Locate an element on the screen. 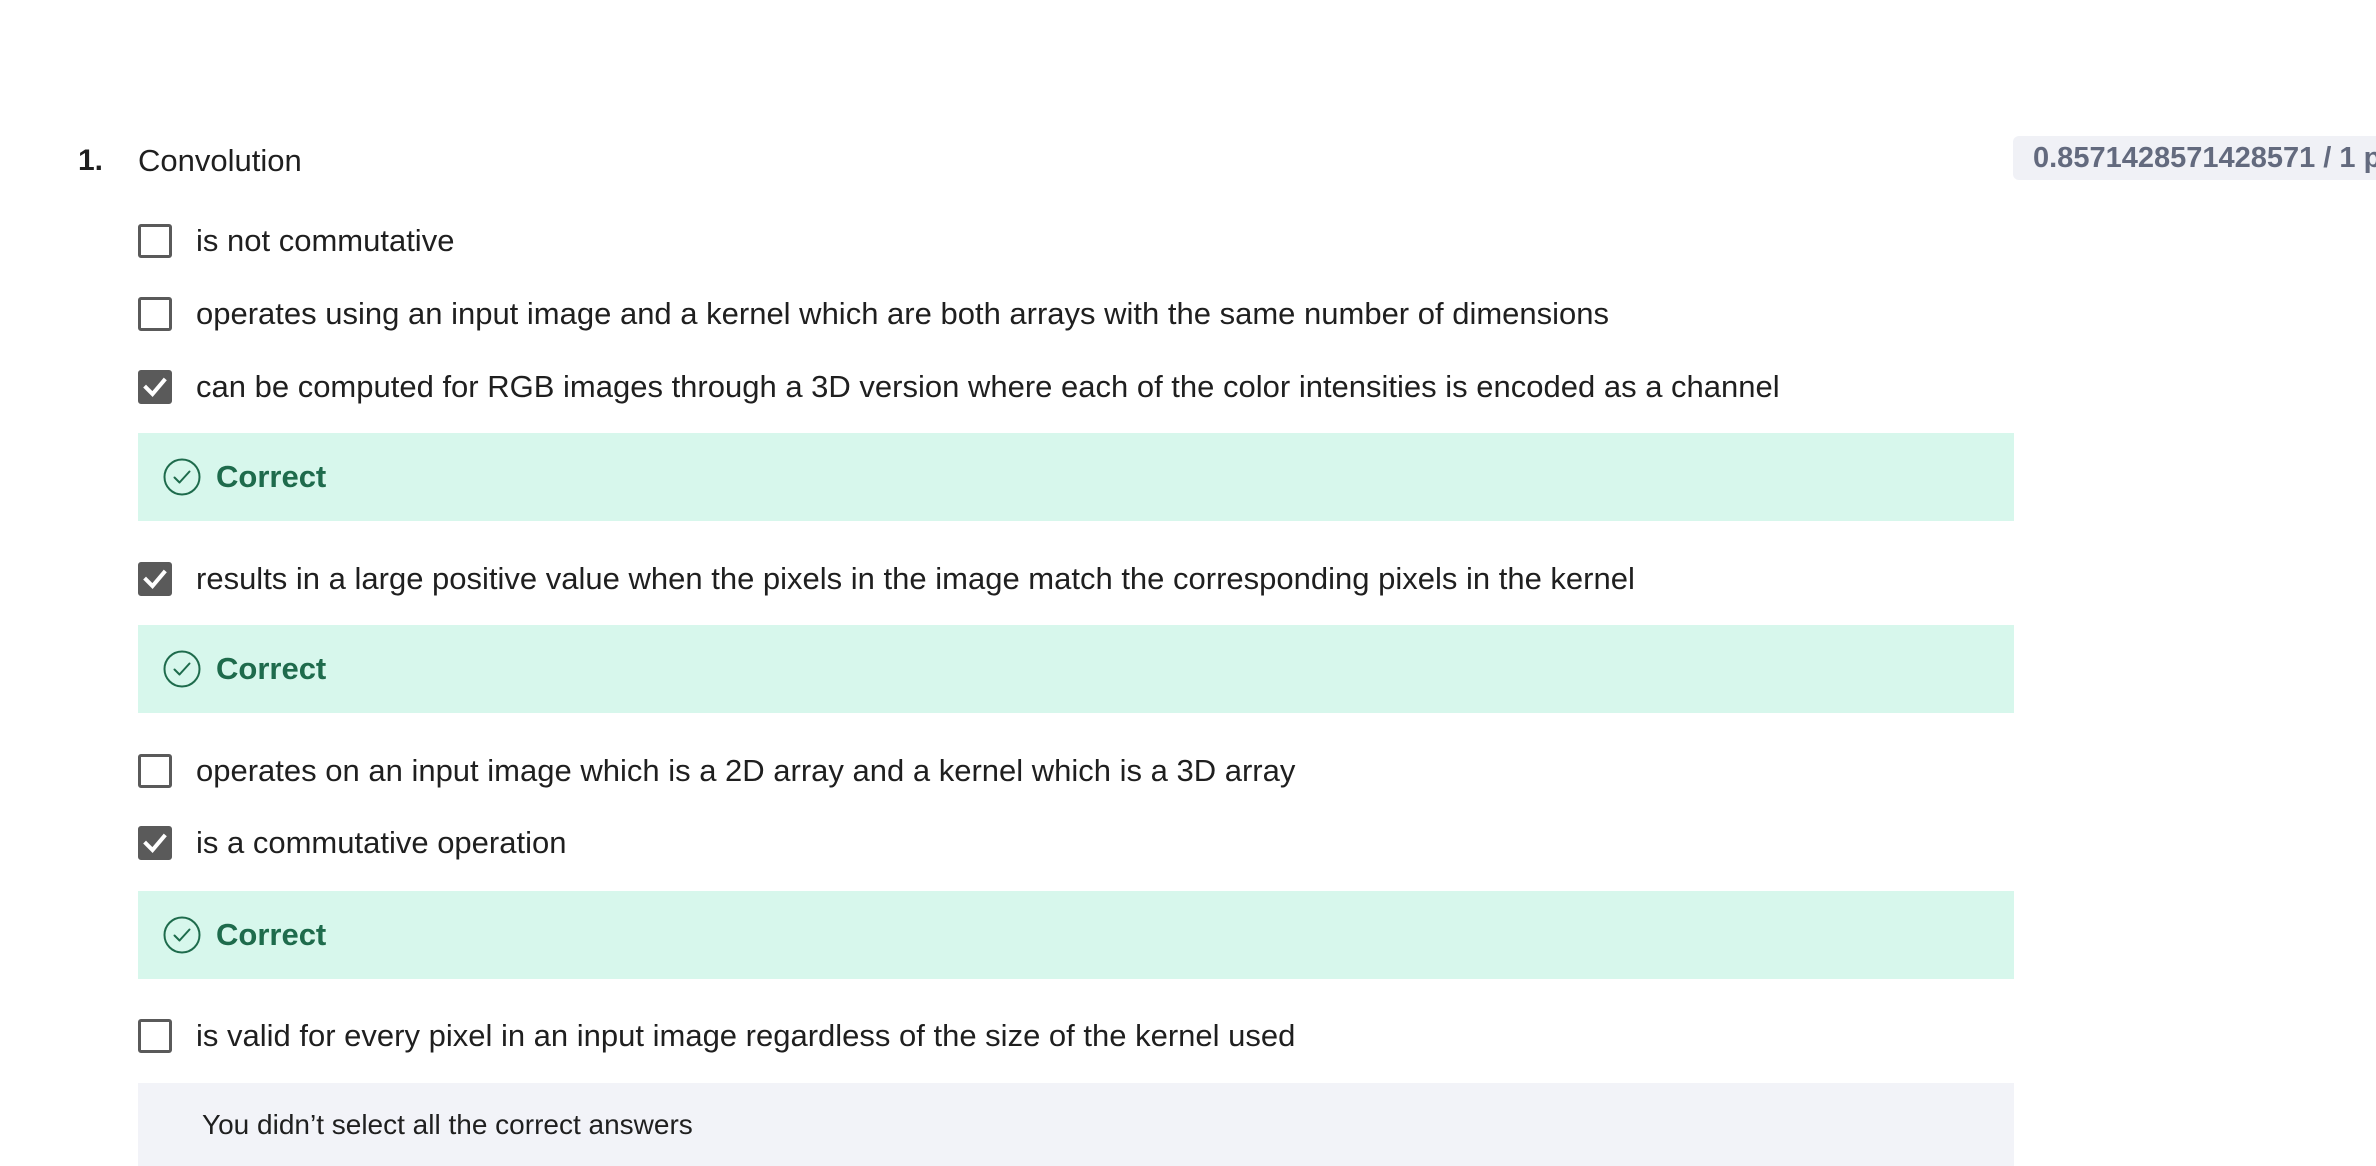 The width and height of the screenshot is (2376, 1166). option-6: is a commutative operation is located at coordinates (352, 843).